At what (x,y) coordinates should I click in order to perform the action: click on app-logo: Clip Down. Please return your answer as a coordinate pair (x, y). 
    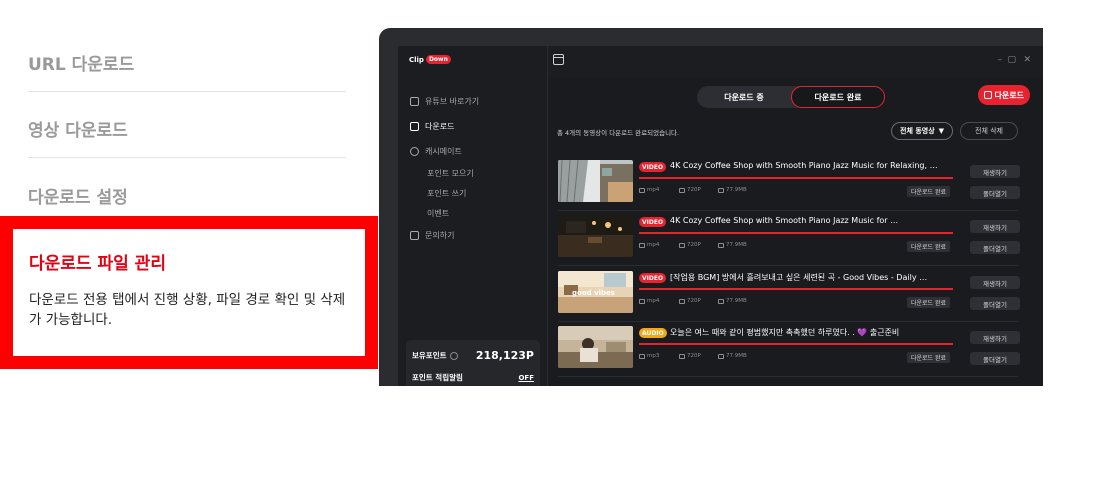
    Looking at the image, I should click on (430, 59).